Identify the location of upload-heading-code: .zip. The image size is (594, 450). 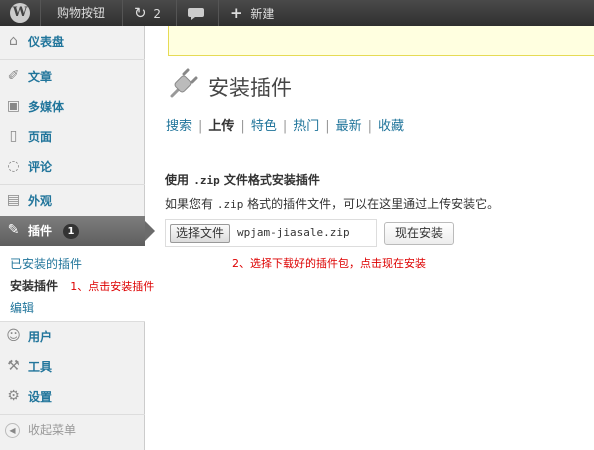
(206, 180).